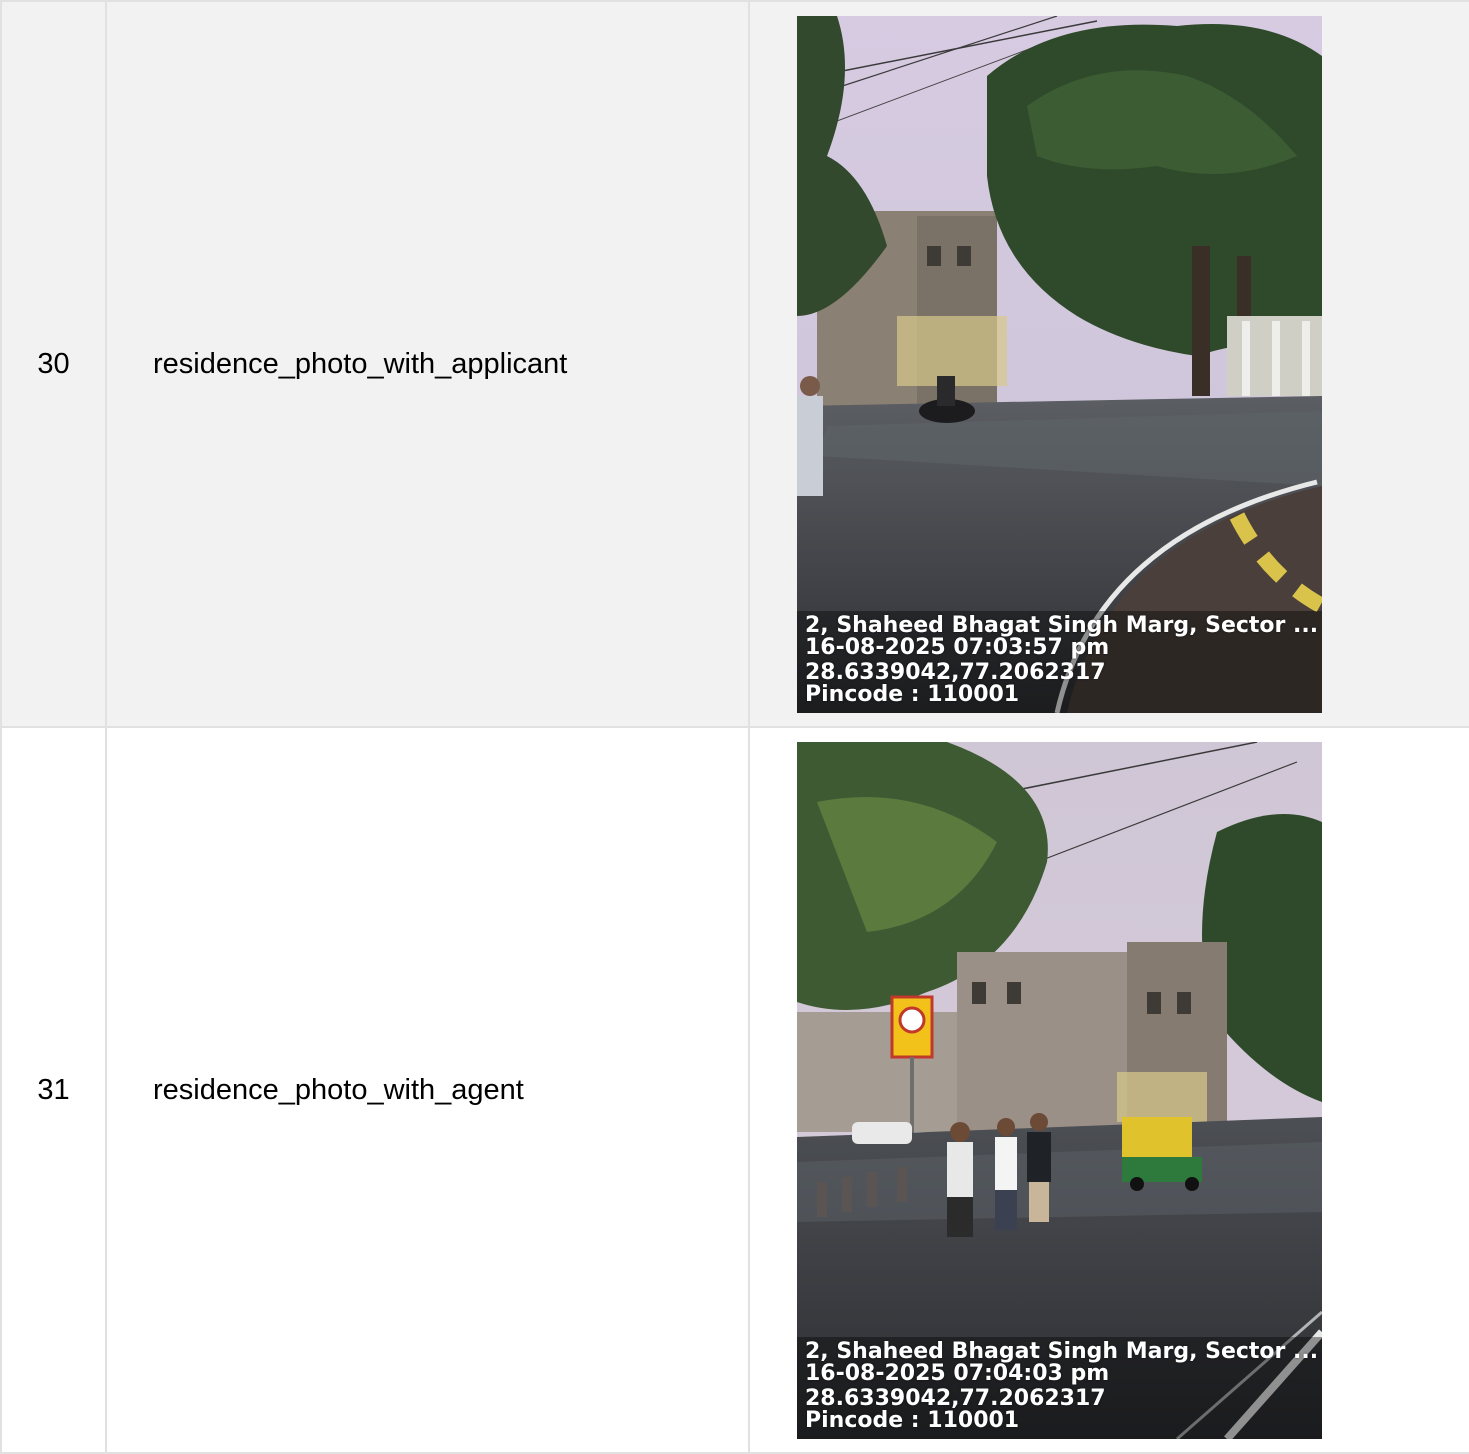  What do you see at coordinates (53, 364) in the screenshot?
I see `row-index: 30` at bounding box center [53, 364].